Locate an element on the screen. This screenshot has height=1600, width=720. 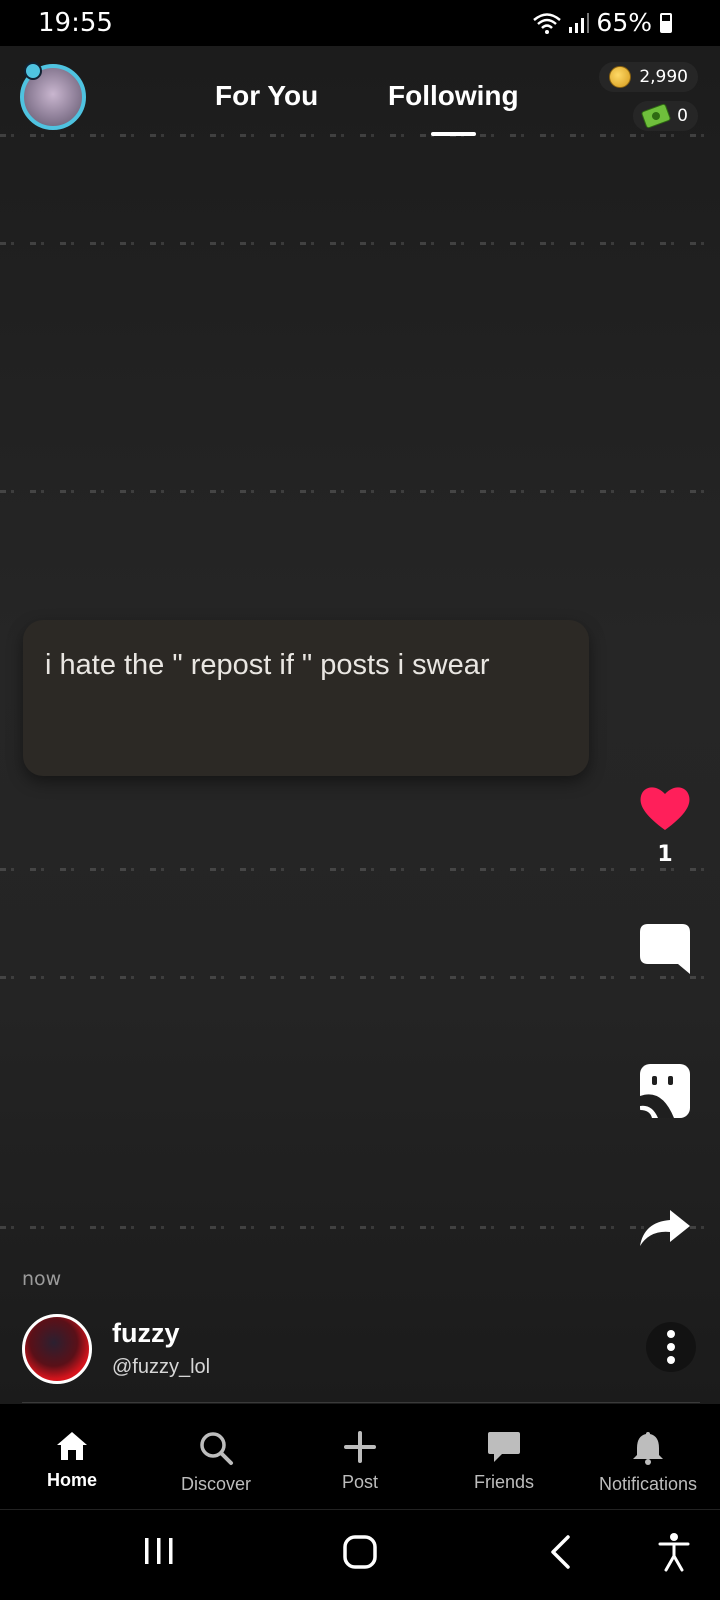
tab-label: Home is located at coordinates (71, 1480).